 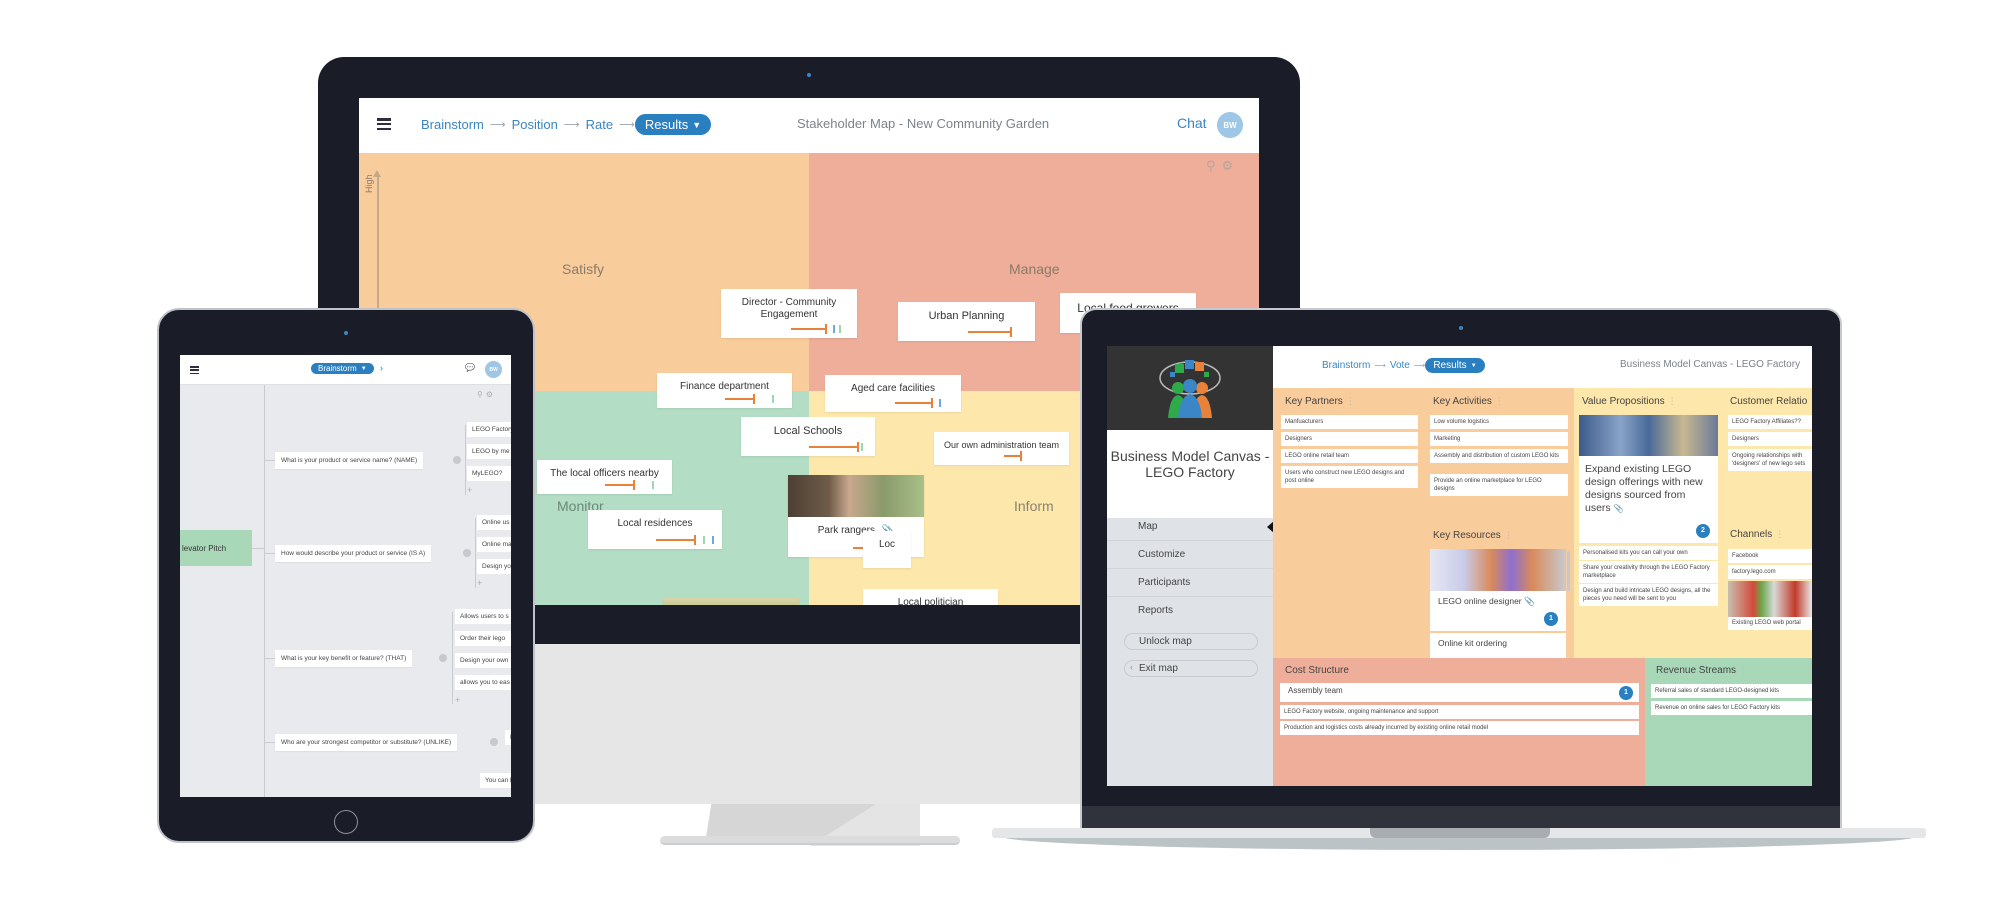 What do you see at coordinates (483, 660) in the screenshot?
I see `answer-node: Design your own` at bounding box center [483, 660].